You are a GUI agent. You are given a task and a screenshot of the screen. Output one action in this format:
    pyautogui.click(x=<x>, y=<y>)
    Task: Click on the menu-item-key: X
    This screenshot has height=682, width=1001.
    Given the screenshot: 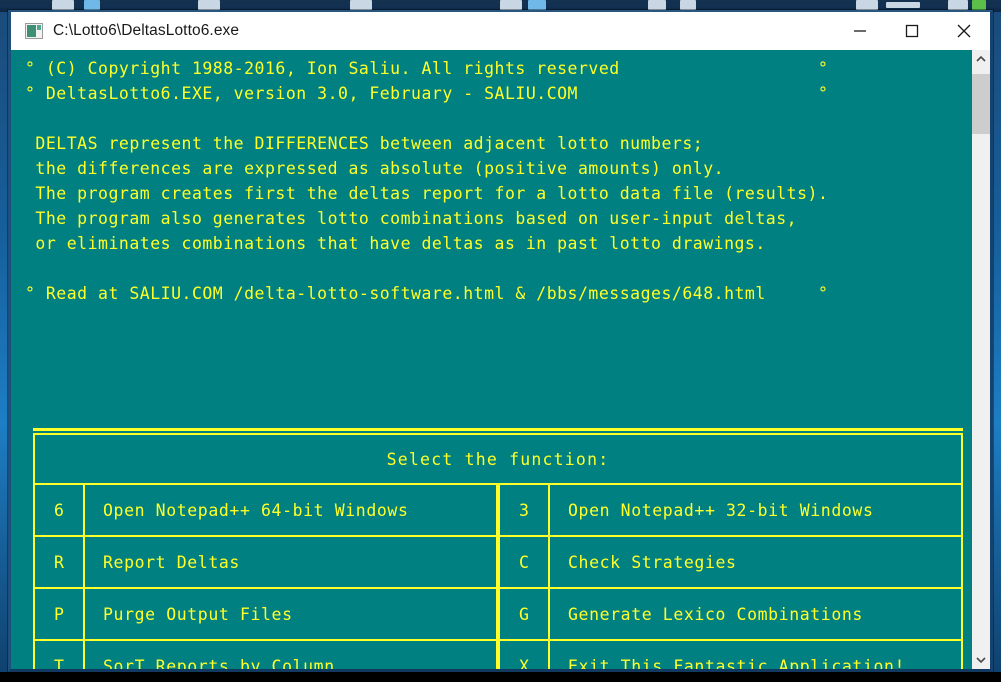 What is the action you would take?
    pyautogui.click(x=525, y=655)
    